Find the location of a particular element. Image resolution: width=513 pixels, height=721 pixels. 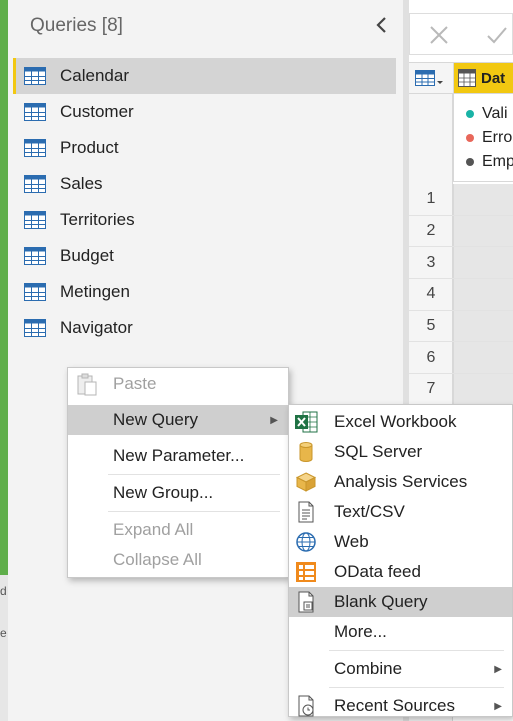

formula-bar is located at coordinates (461, 34).